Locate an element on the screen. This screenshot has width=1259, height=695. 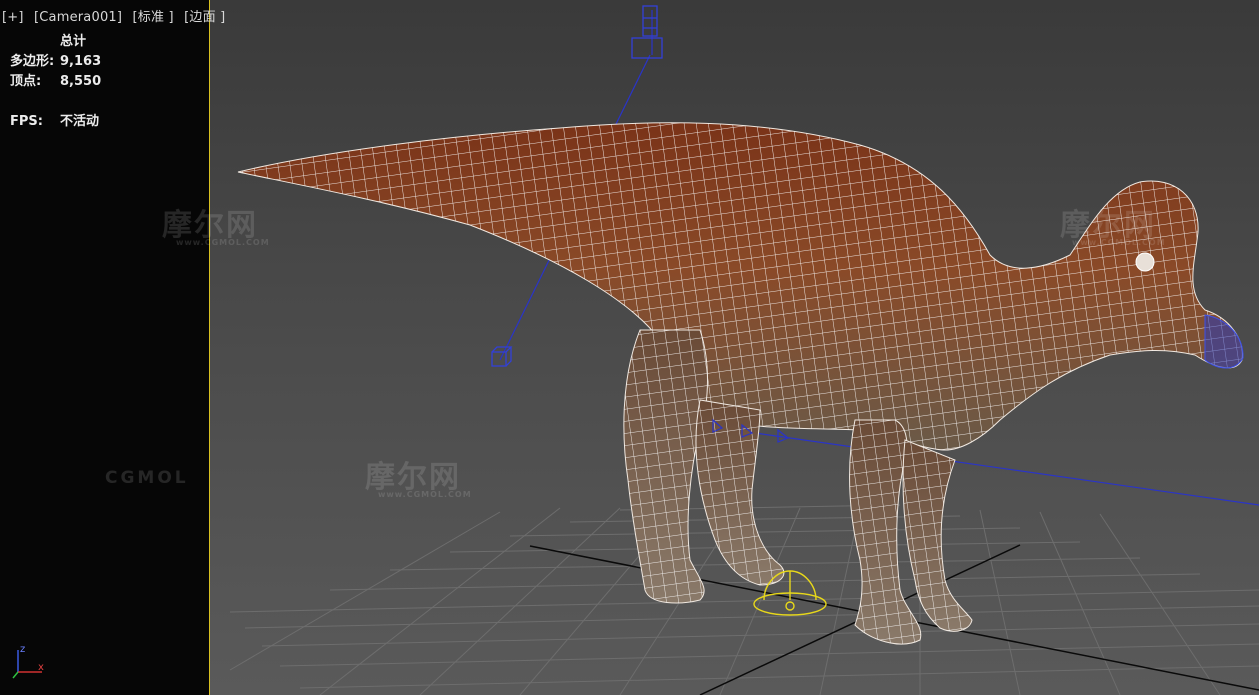
viewport-shading-menu: [标准 ] is located at coordinates (153, 17).